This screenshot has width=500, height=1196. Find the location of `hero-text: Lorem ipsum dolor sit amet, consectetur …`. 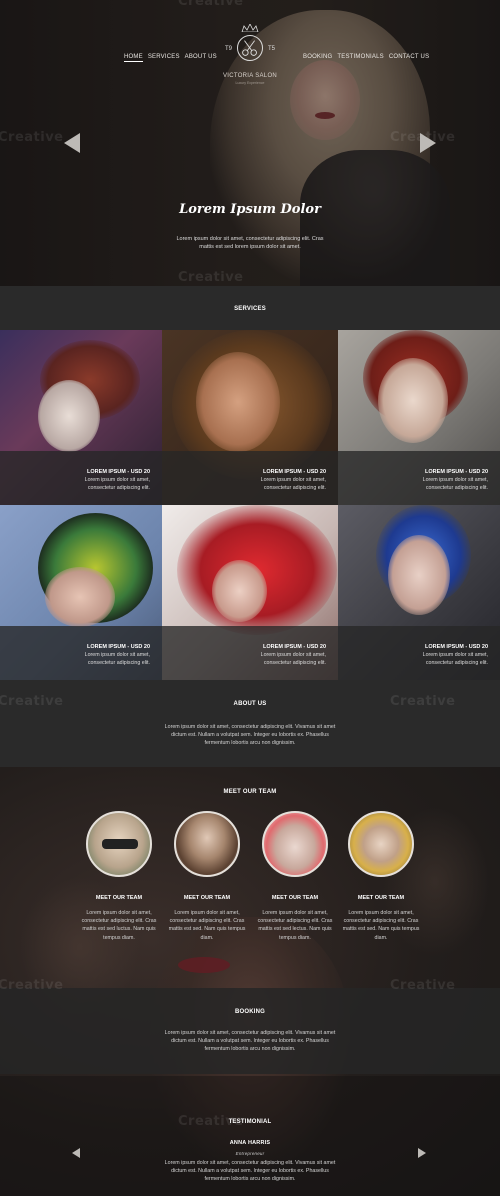

hero-text: Lorem ipsum dolor sit amet, consectetur … is located at coordinates (250, 243).